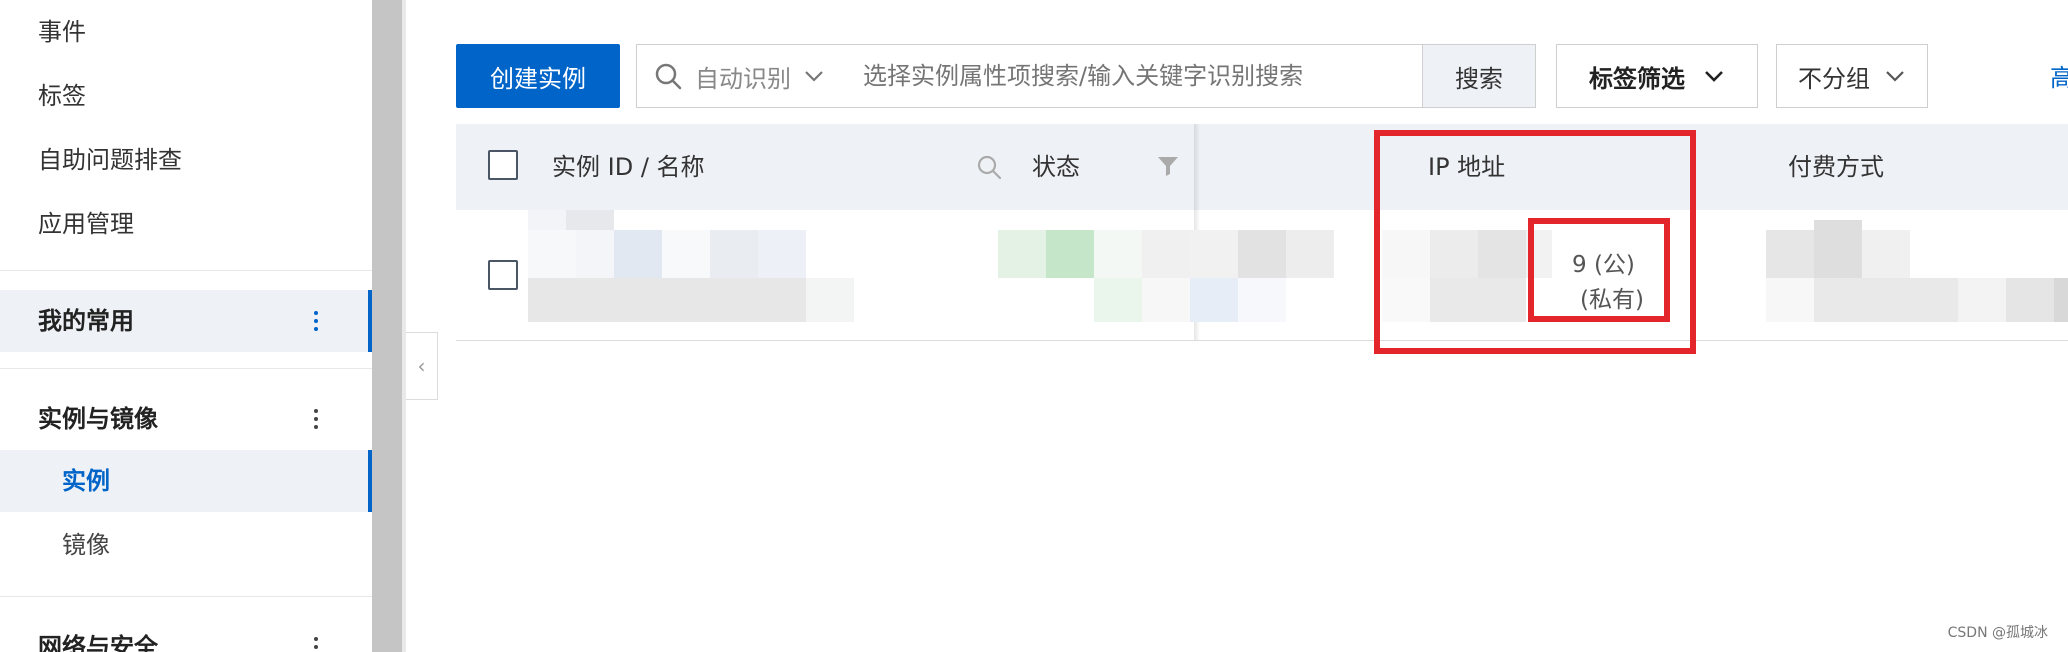  I want to click on column-header-instance-id: 实例 ID / 名称, so click(628, 167).